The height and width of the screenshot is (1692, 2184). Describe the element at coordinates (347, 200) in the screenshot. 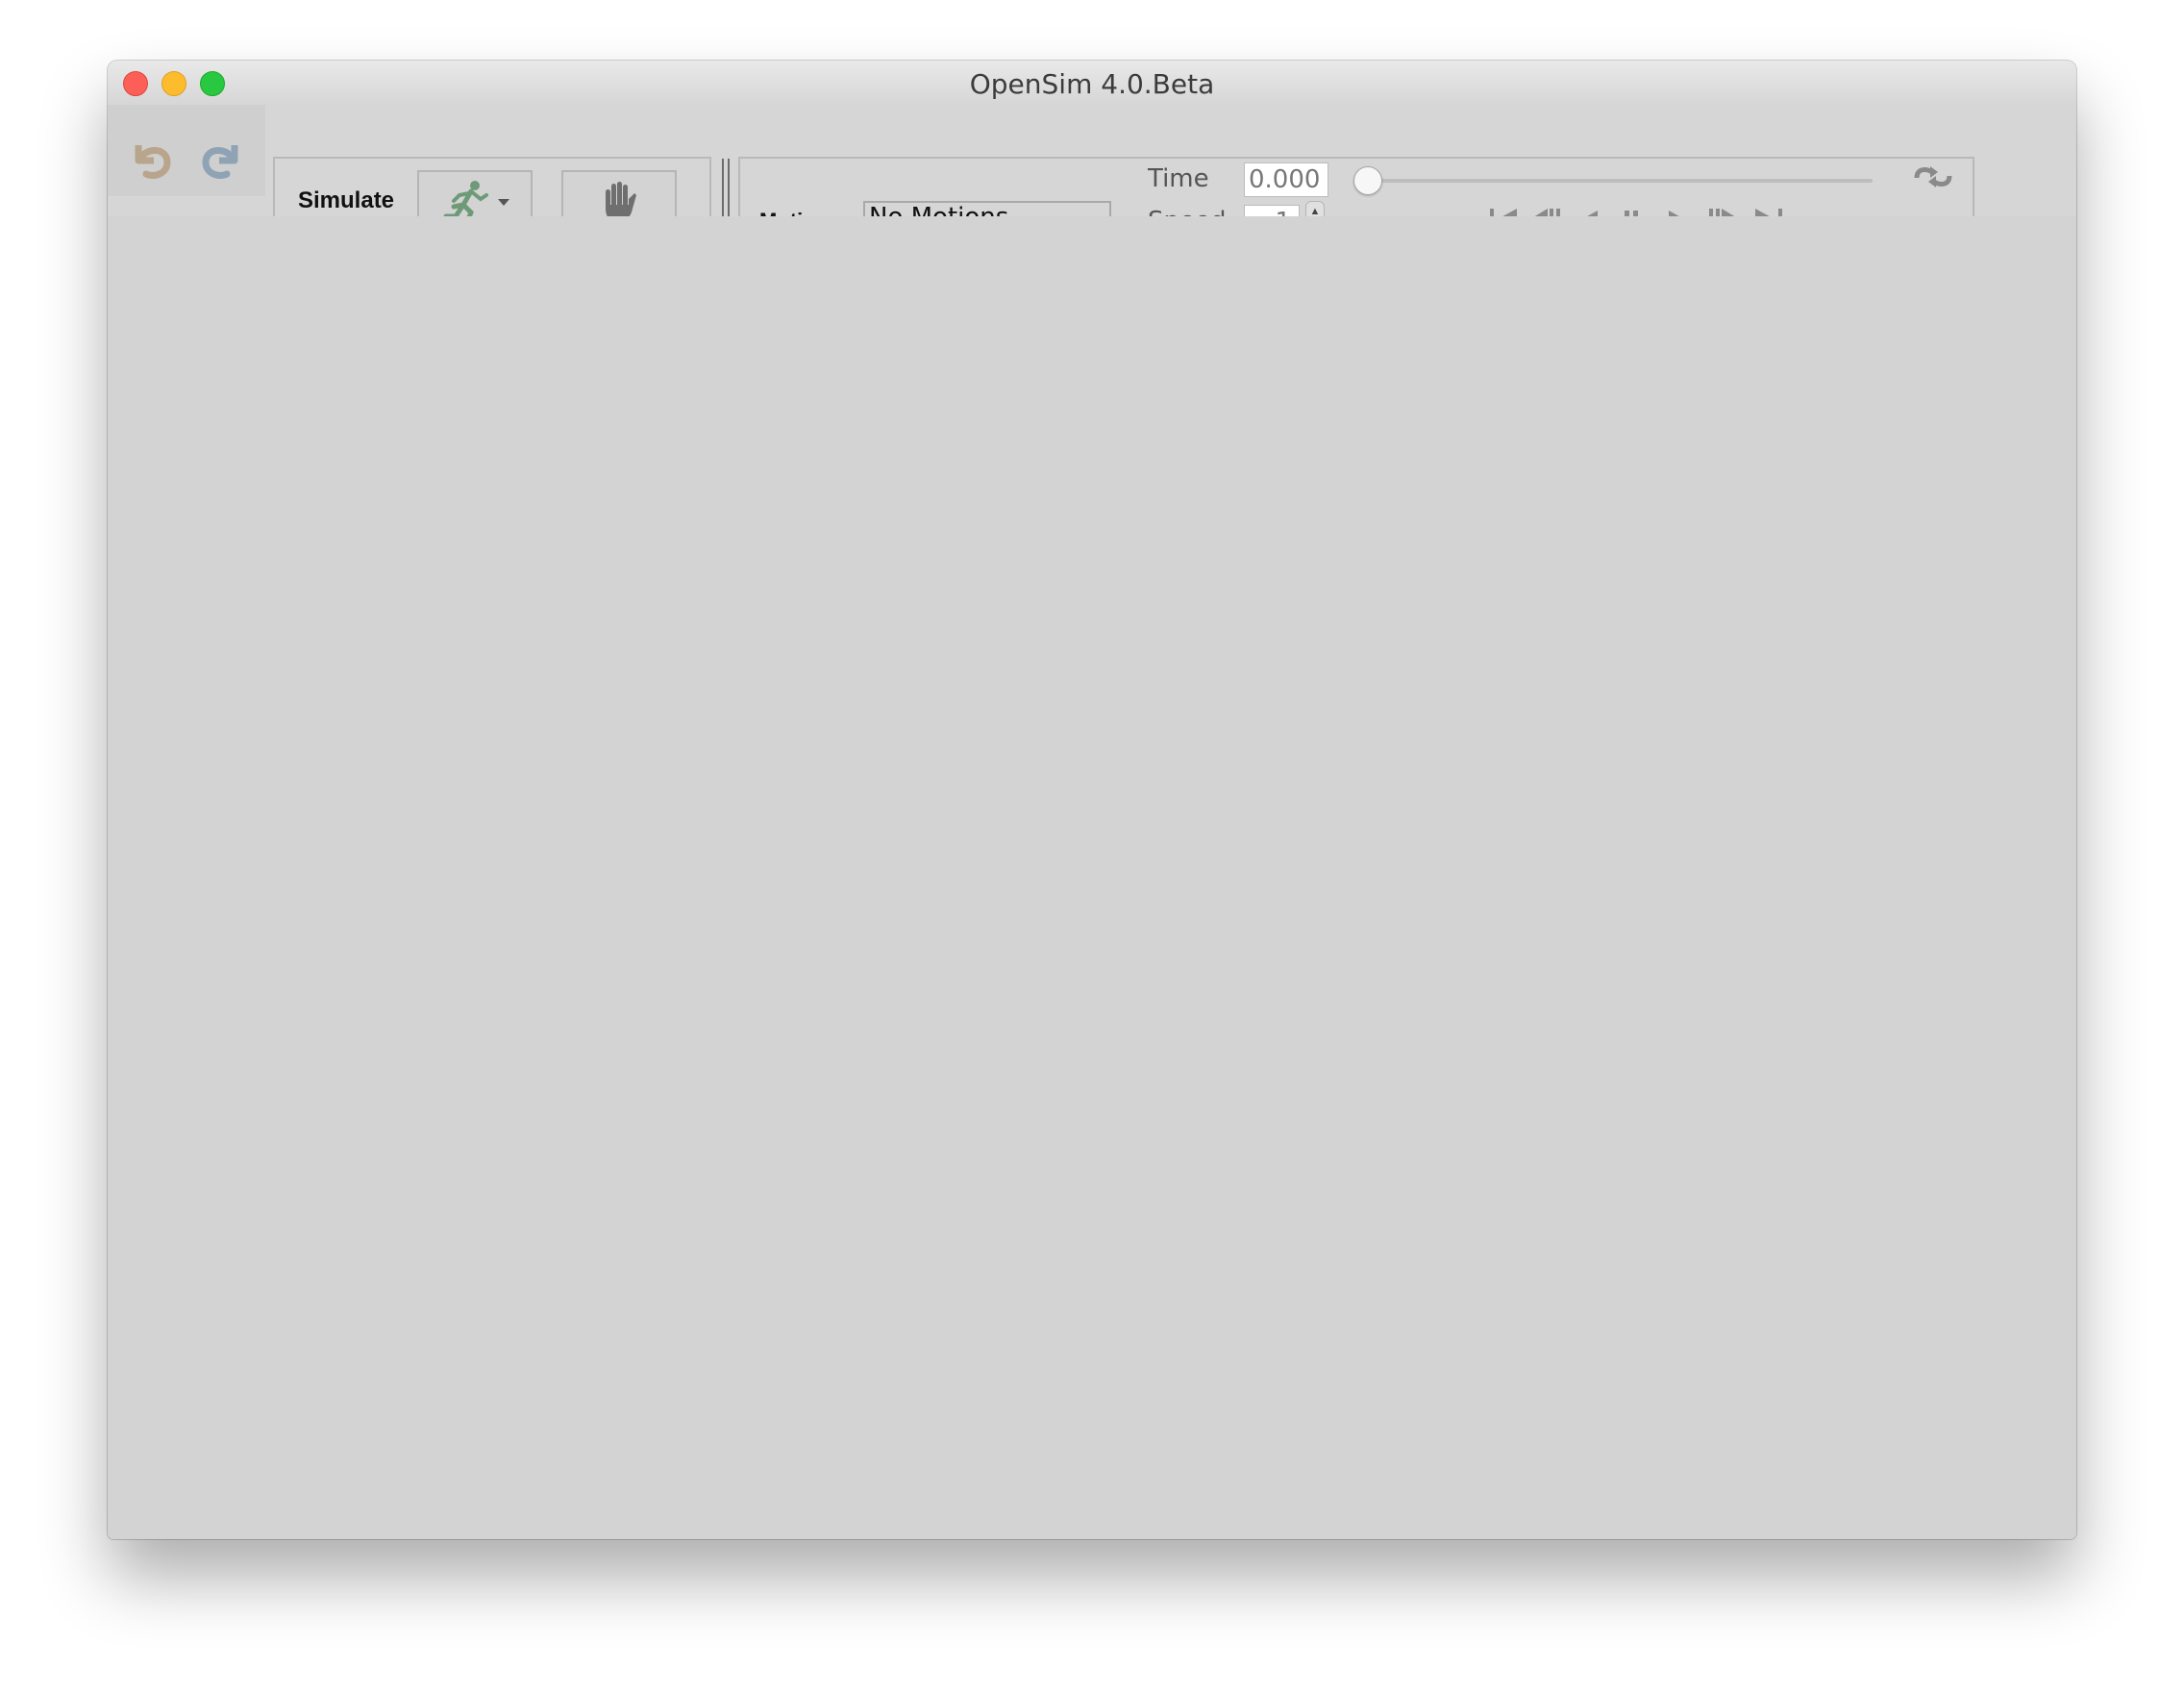

I see `simulate-label: Simulate` at that location.